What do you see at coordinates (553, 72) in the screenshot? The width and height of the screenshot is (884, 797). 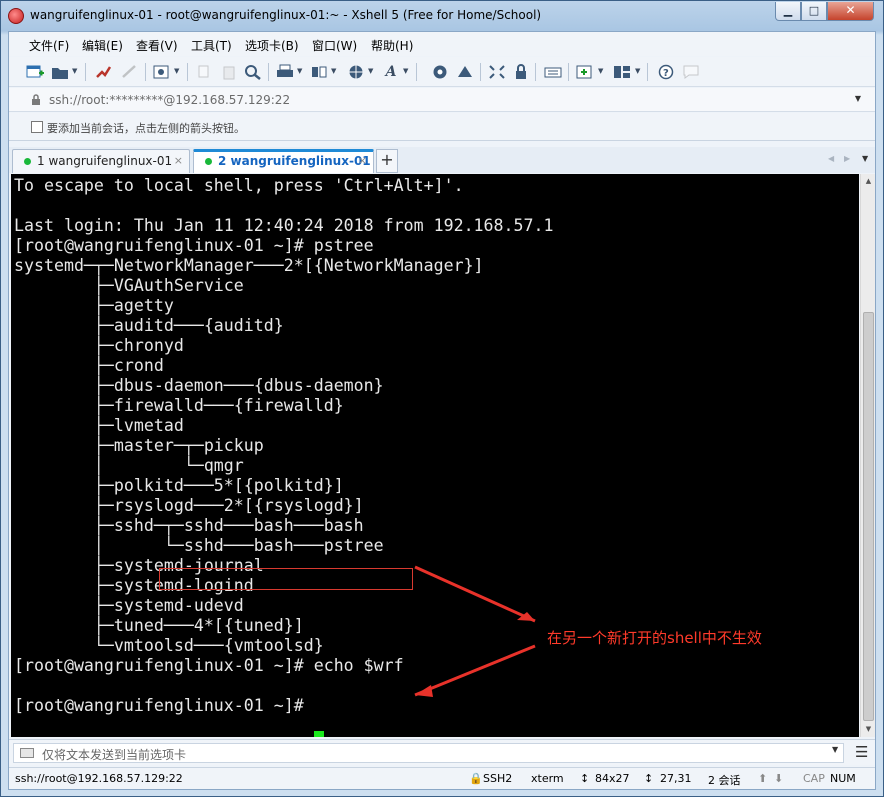 I see `keyboard-icon` at bounding box center [553, 72].